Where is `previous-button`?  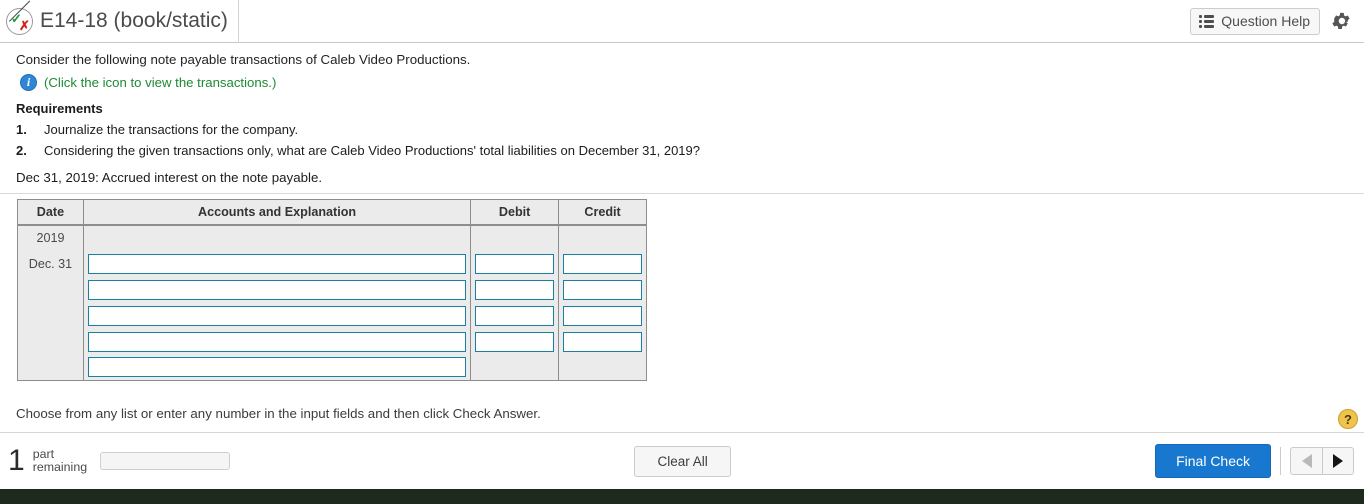 previous-button is located at coordinates (1306, 461).